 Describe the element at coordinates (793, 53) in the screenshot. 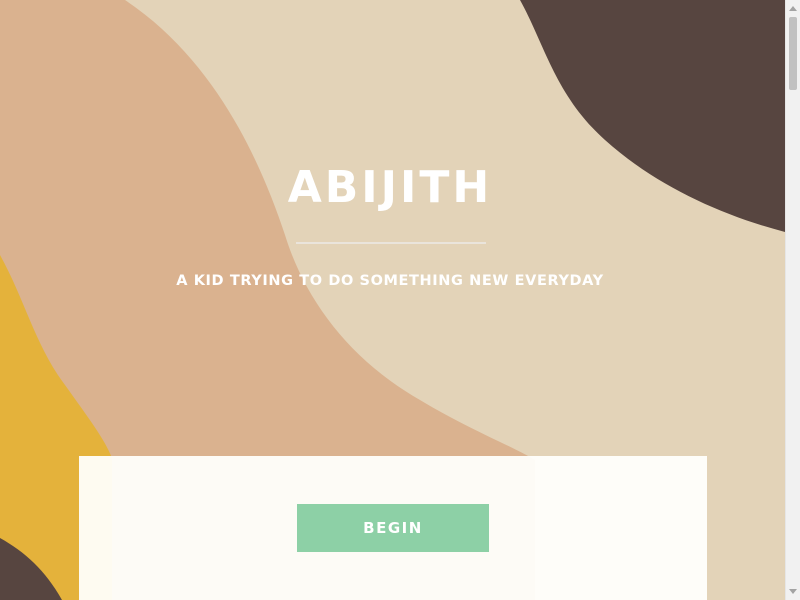

I see `scrollbar-thumb` at that location.